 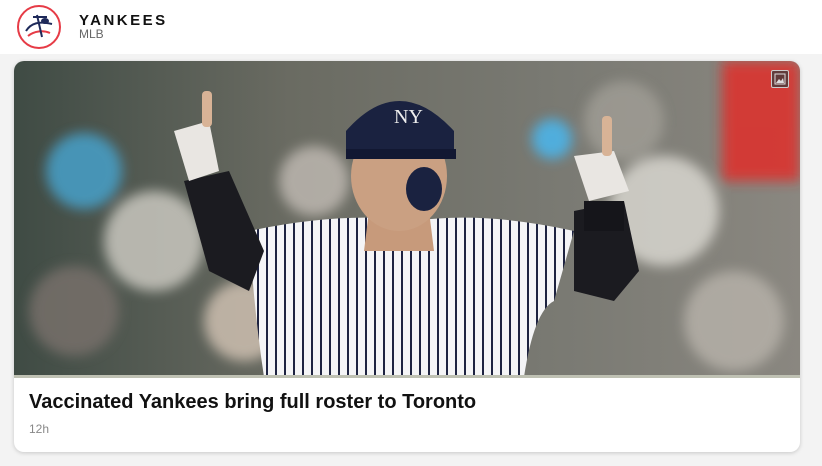 What do you see at coordinates (91, 34) in the screenshot?
I see `source-subtitle: MLB` at bounding box center [91, 34].